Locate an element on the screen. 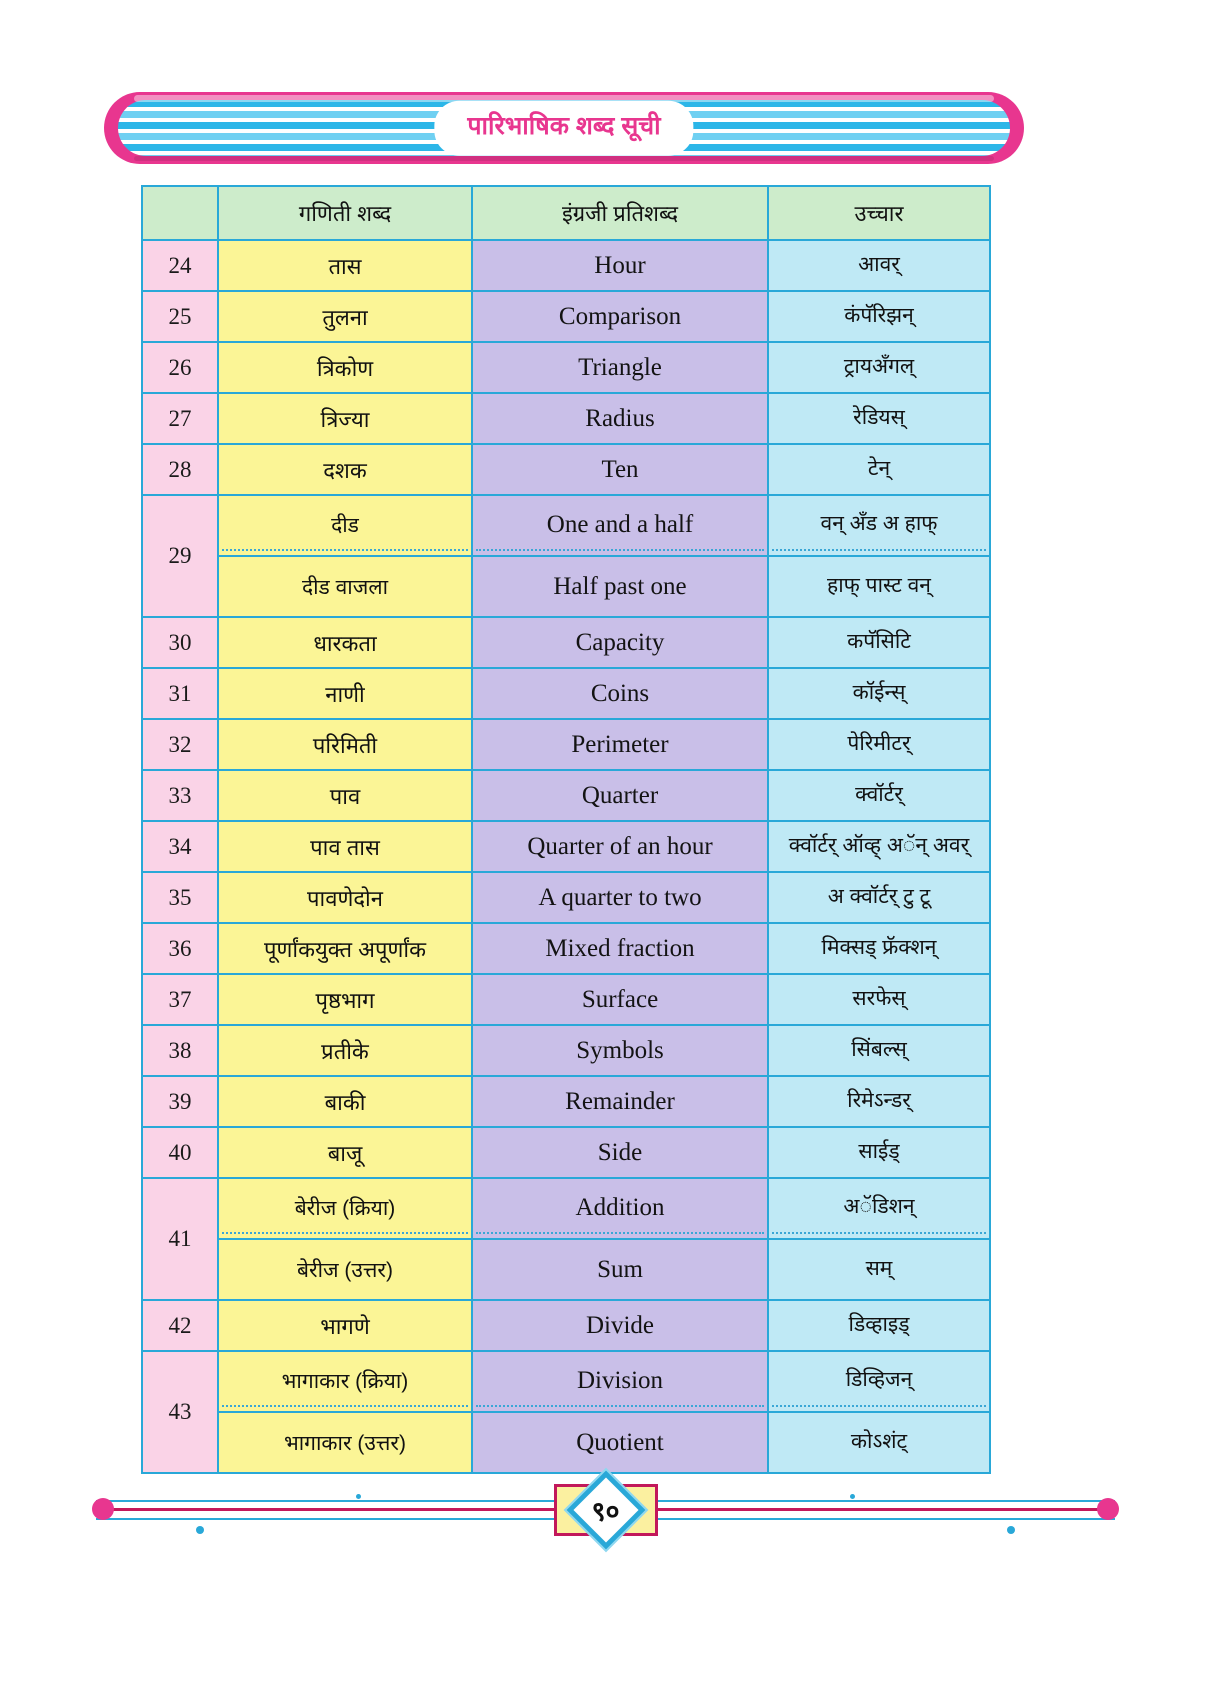 This screenshot has width=1211, height=1684. table-row: दीड वाजला Half past one हाफ् पास्ट वन् is located at coordinates (566, 587).